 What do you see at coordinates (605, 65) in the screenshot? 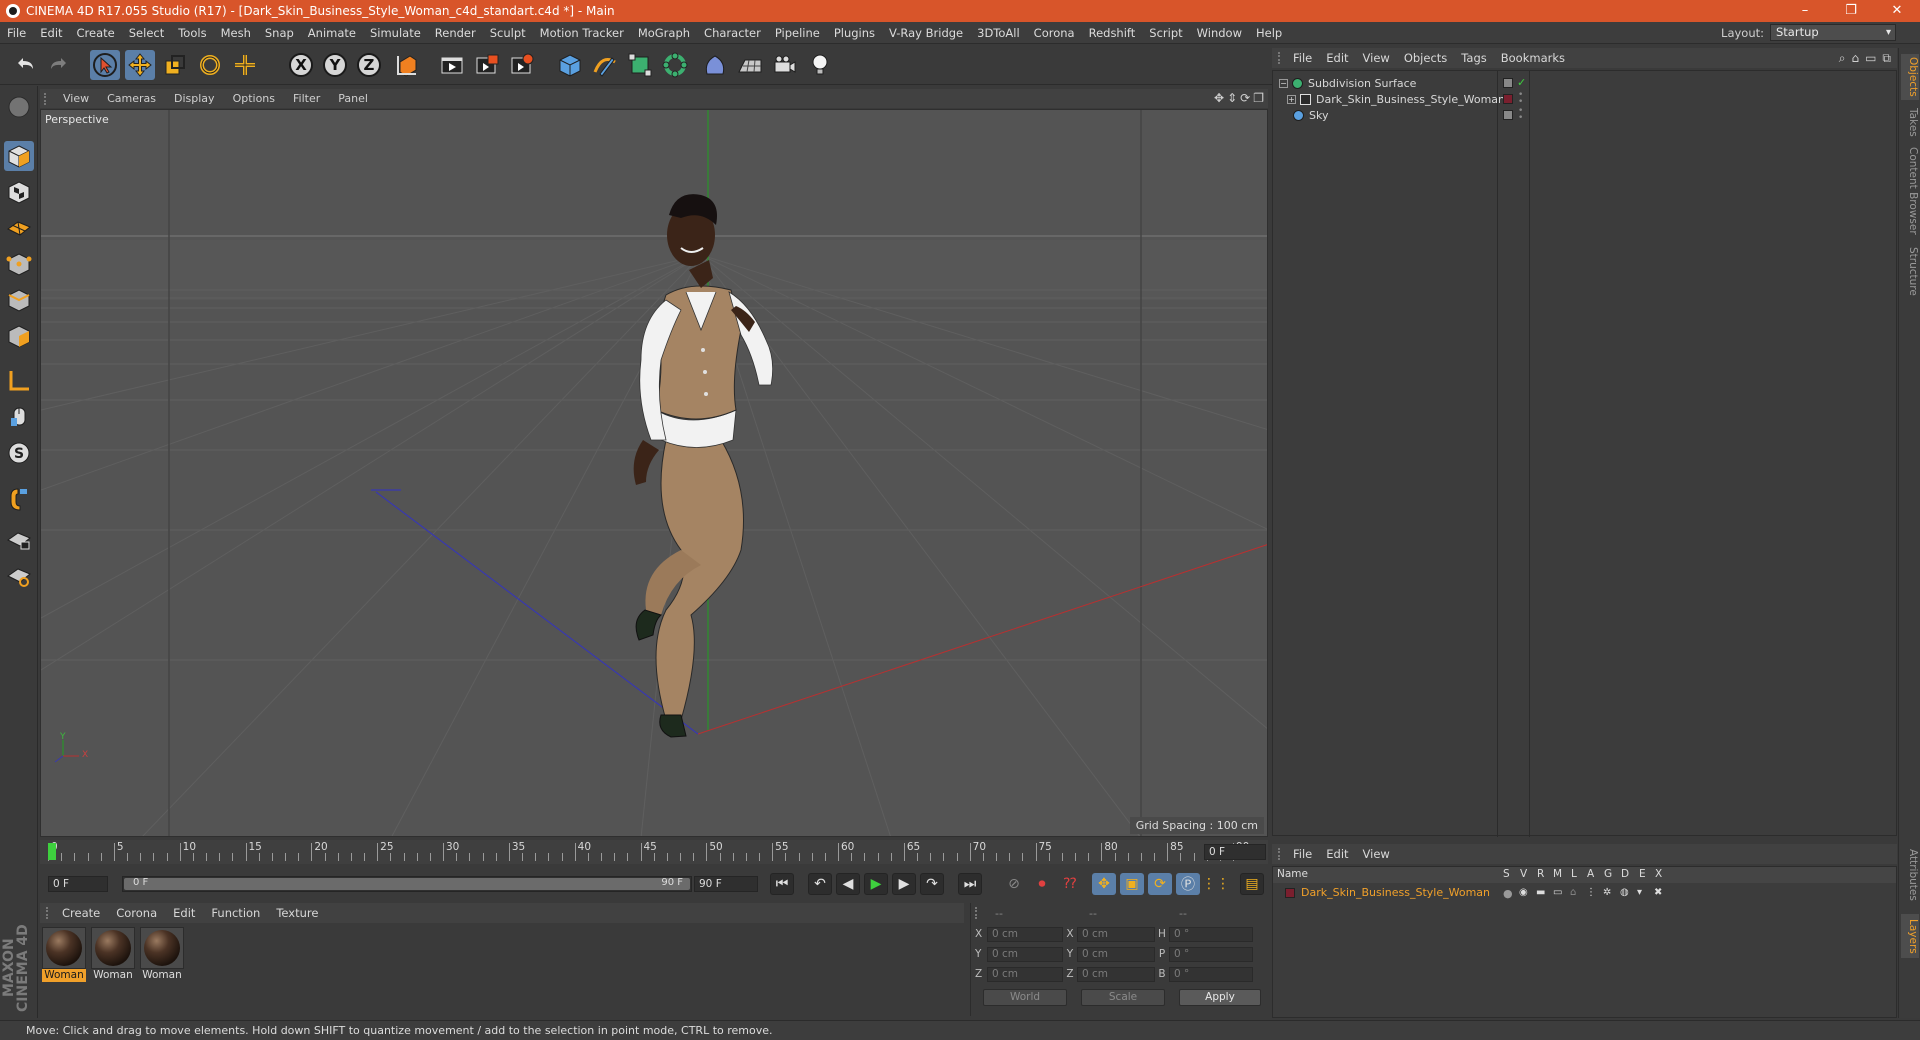
I see `pen-icon` at bounding box center [605, 65].